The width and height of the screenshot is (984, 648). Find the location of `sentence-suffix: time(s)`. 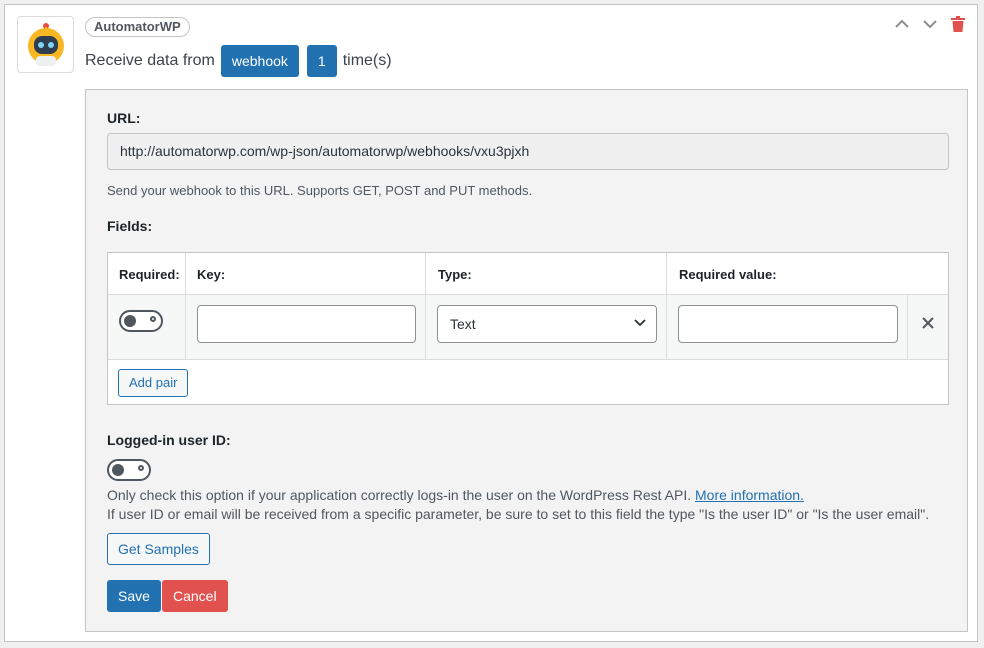

sentence-suffix: time(s) is located at coordinates (367, 60).